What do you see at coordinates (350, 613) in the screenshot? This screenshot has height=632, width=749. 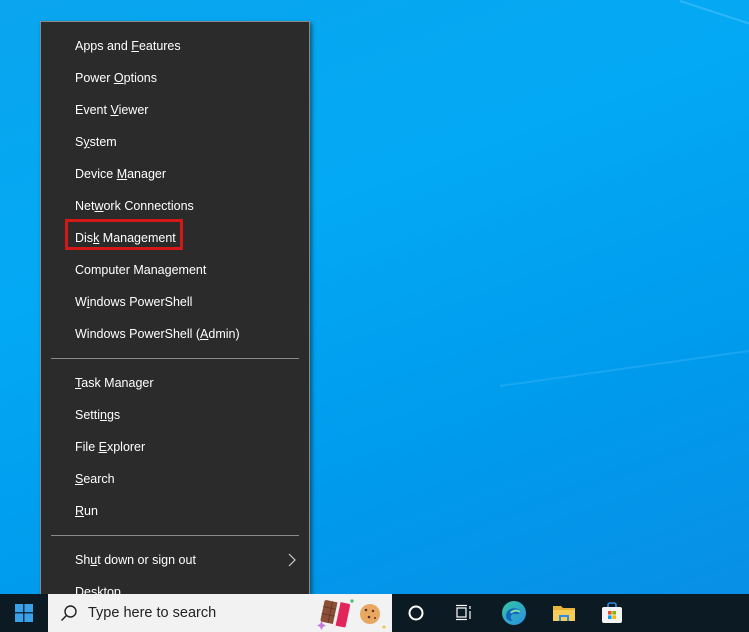 I see `search-highlight-chocolate-cookie-icon` at bounding box center [350, 613].